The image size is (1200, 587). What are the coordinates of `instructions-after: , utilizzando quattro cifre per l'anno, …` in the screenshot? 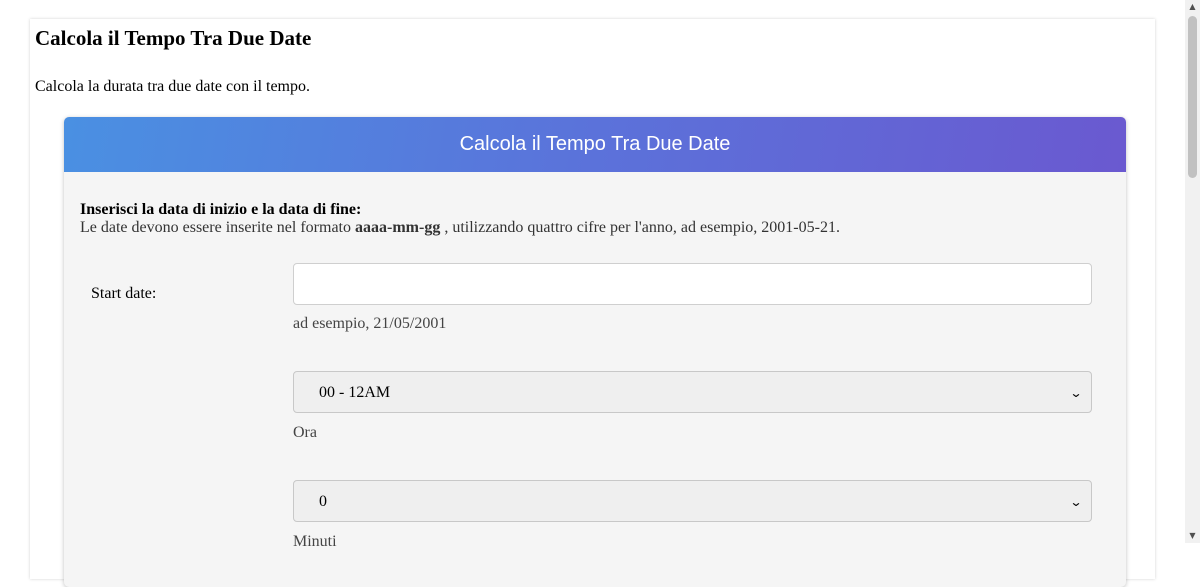 It's located at (640, 227).